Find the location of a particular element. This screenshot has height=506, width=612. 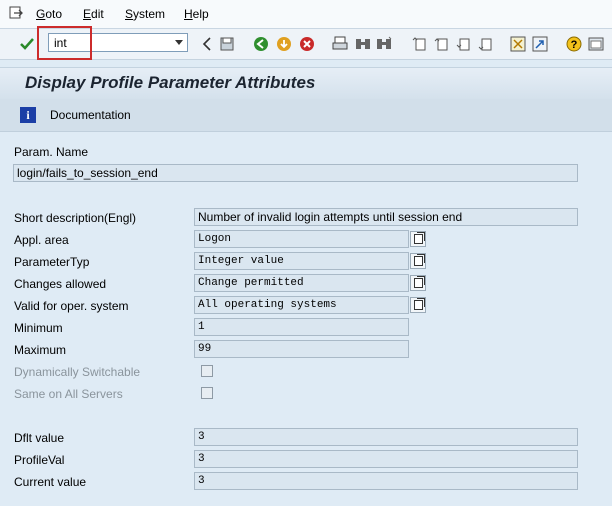

menu-edit-rest: dit is located at coordinates (97, 14).